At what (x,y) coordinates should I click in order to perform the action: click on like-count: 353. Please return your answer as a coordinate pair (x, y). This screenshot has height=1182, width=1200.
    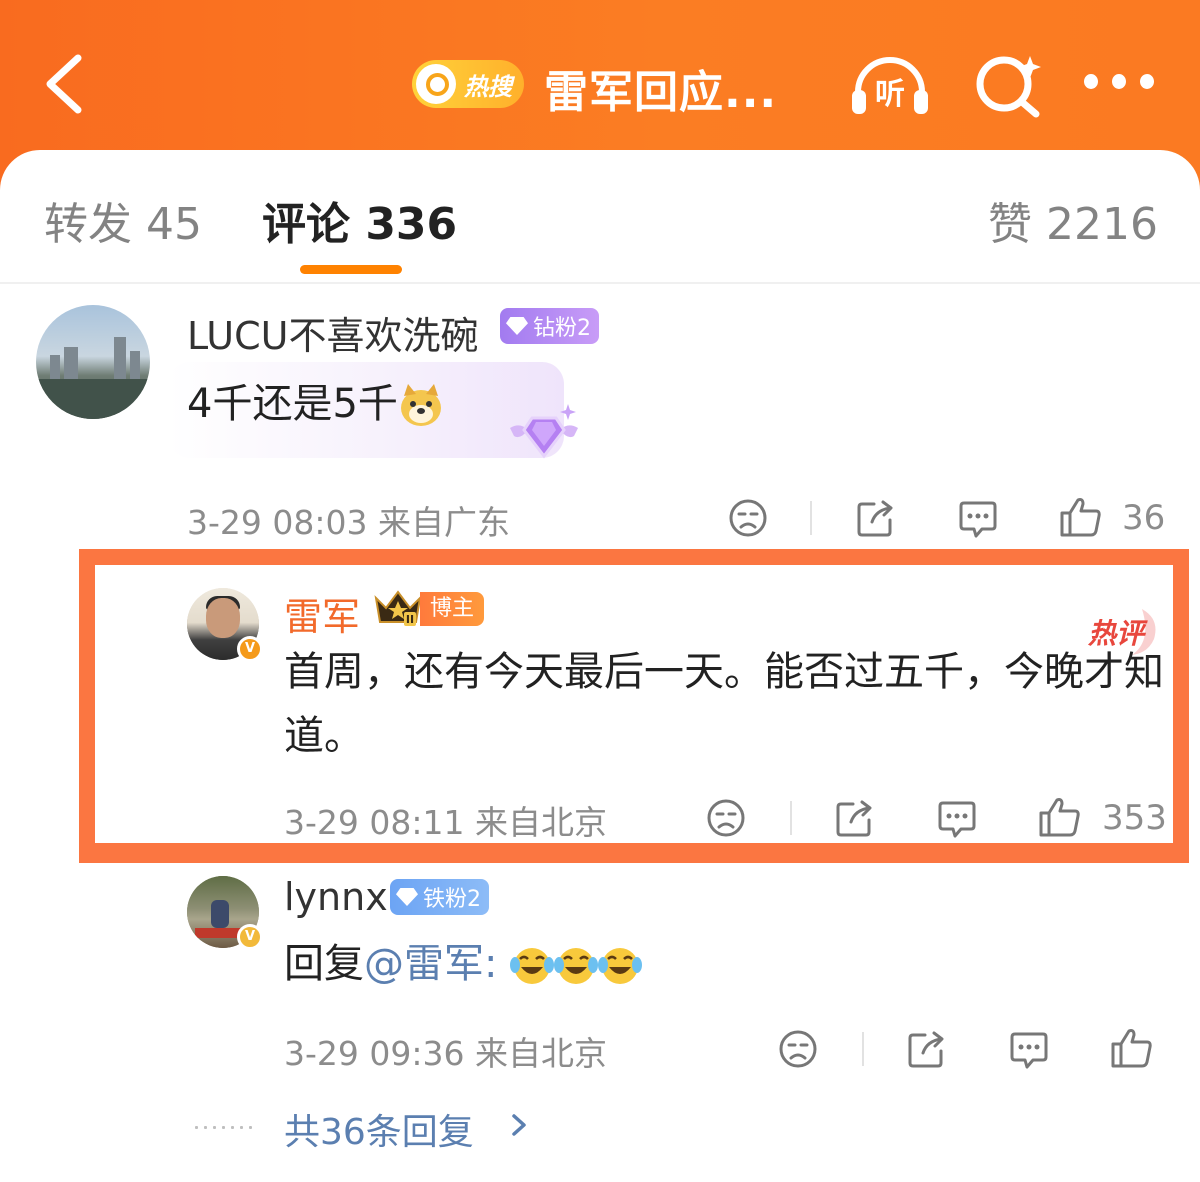
    Looking at the image, I should click on (1134, 818).